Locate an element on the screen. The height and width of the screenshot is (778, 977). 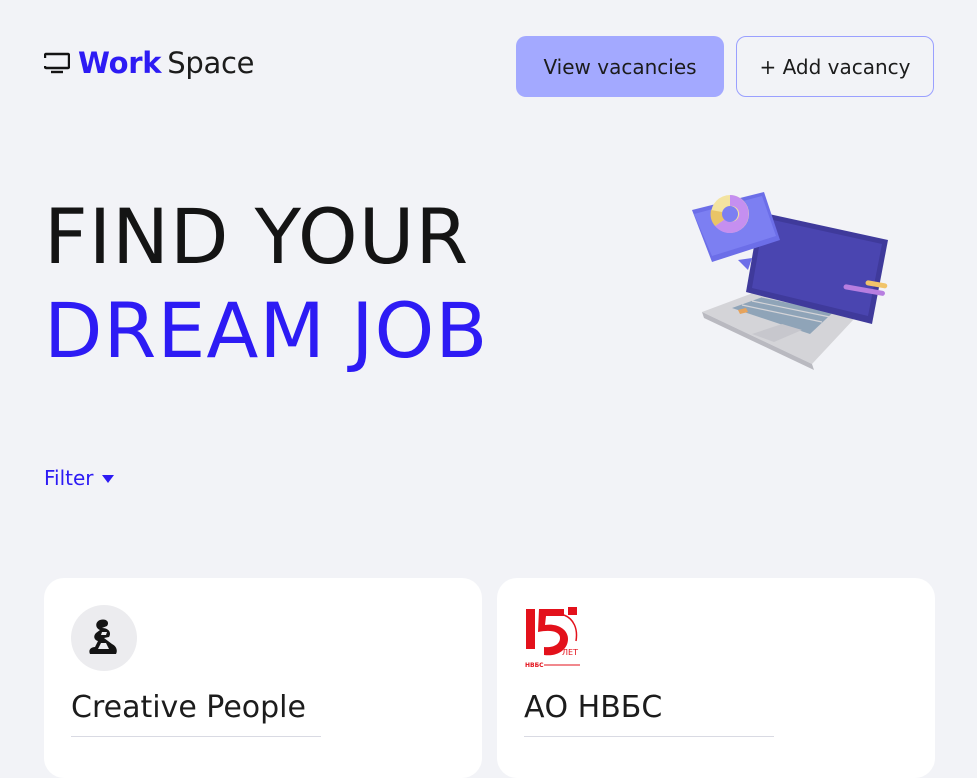
company-name: Creative People is located at coordinates (188, 707).